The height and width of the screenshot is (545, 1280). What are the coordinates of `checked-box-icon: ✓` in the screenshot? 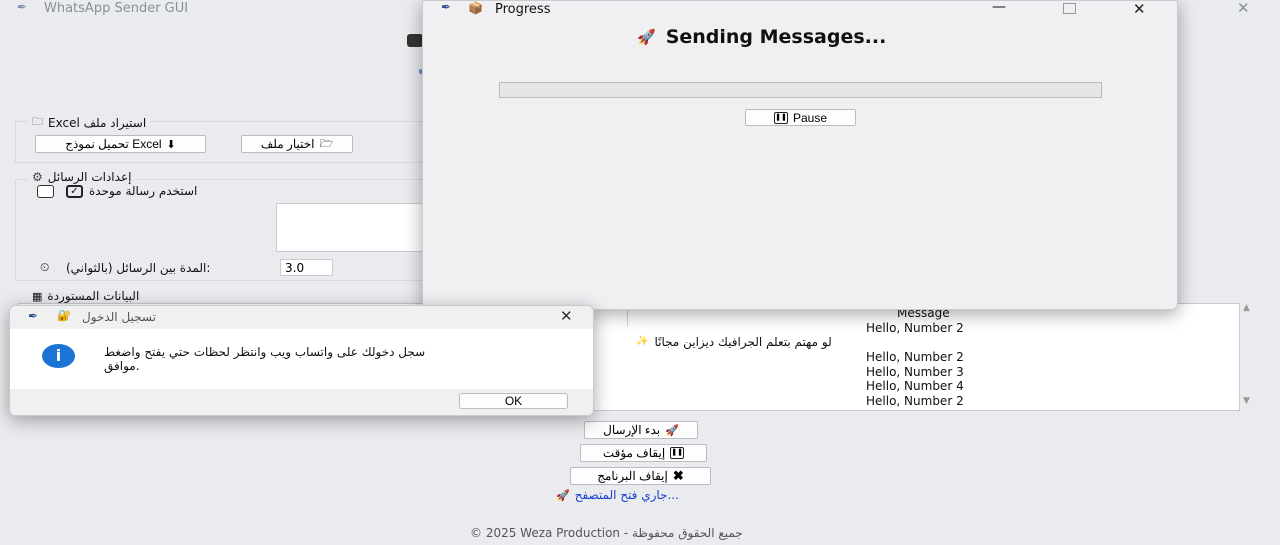 It's located at (74, 191).